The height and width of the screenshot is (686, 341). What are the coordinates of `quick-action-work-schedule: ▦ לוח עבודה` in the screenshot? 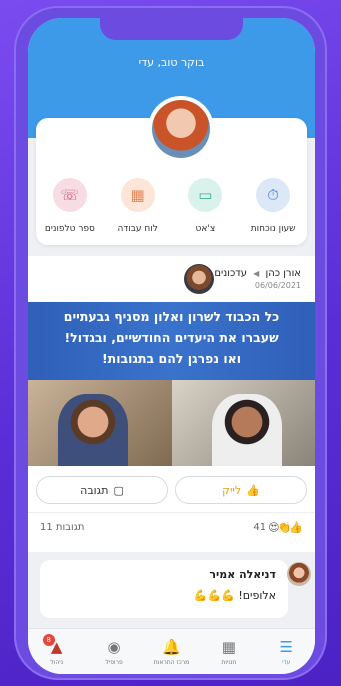 It's located at (138, 206).